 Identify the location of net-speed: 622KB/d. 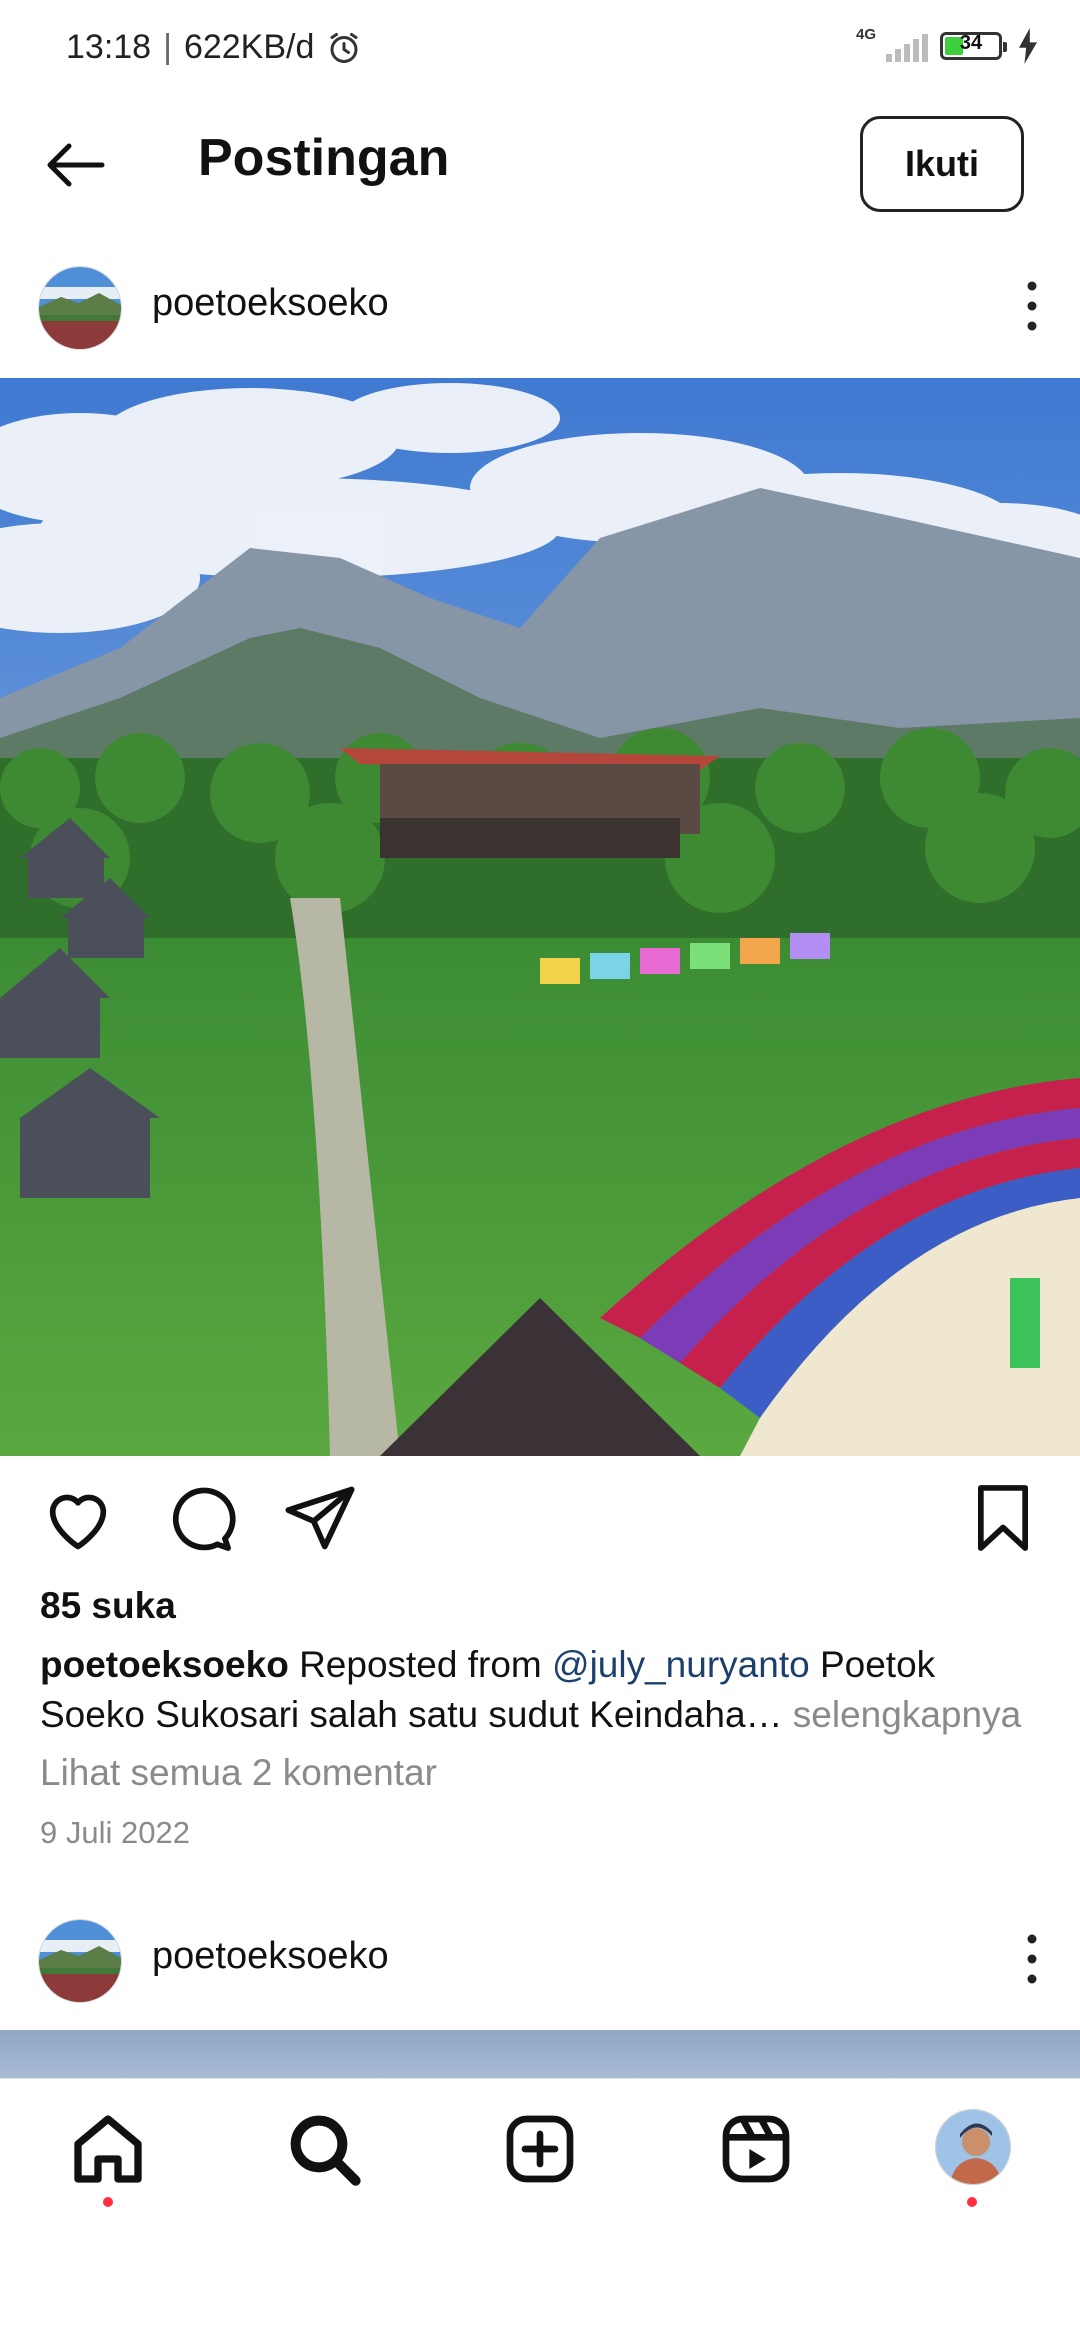
(249, 47).